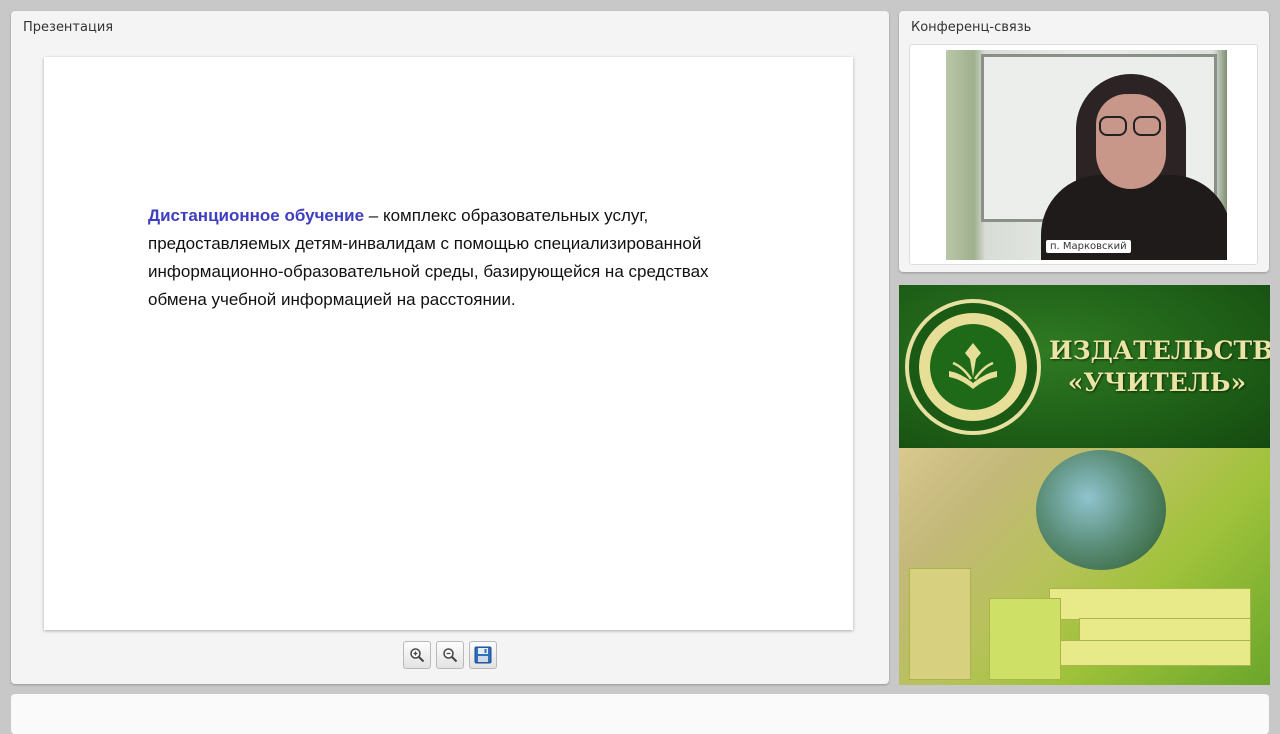  I want to click on participant-video: п. Марковский, so click(1086, 155).